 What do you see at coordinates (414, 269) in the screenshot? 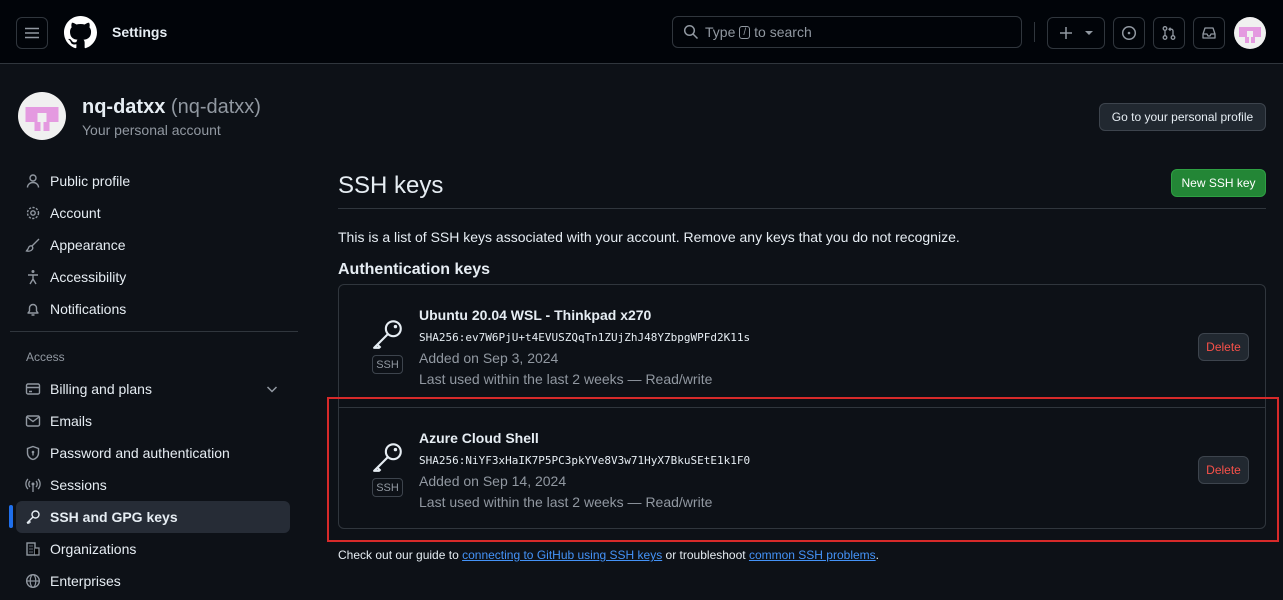
I see `section-title: Authentication keys` at bounding box center [414, 269].